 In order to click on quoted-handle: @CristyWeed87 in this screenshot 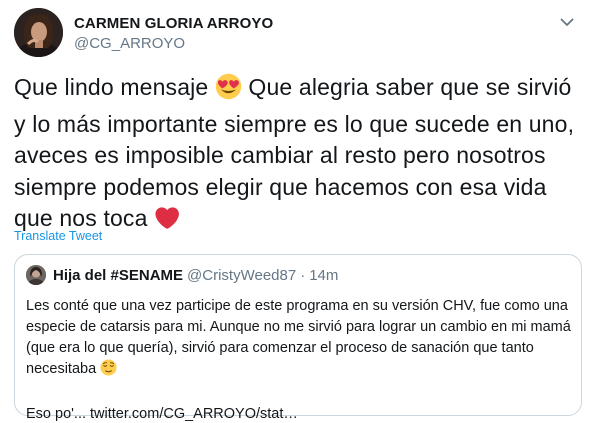, I will do `click(241, 275)`.